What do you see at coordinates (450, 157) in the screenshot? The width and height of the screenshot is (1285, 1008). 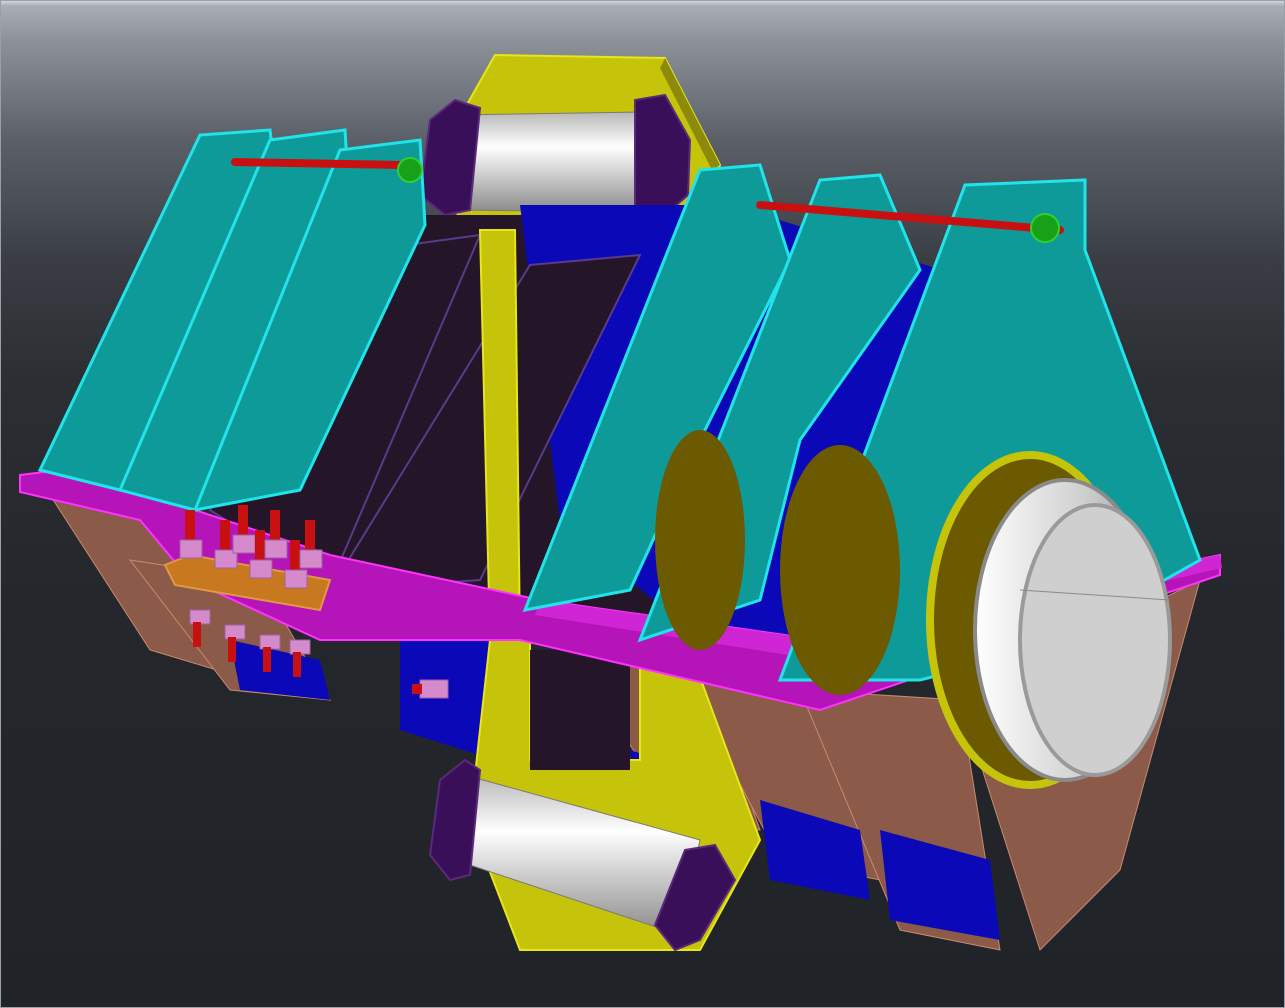 I see `pipe-cap-left` at bounding box center [450, 157].